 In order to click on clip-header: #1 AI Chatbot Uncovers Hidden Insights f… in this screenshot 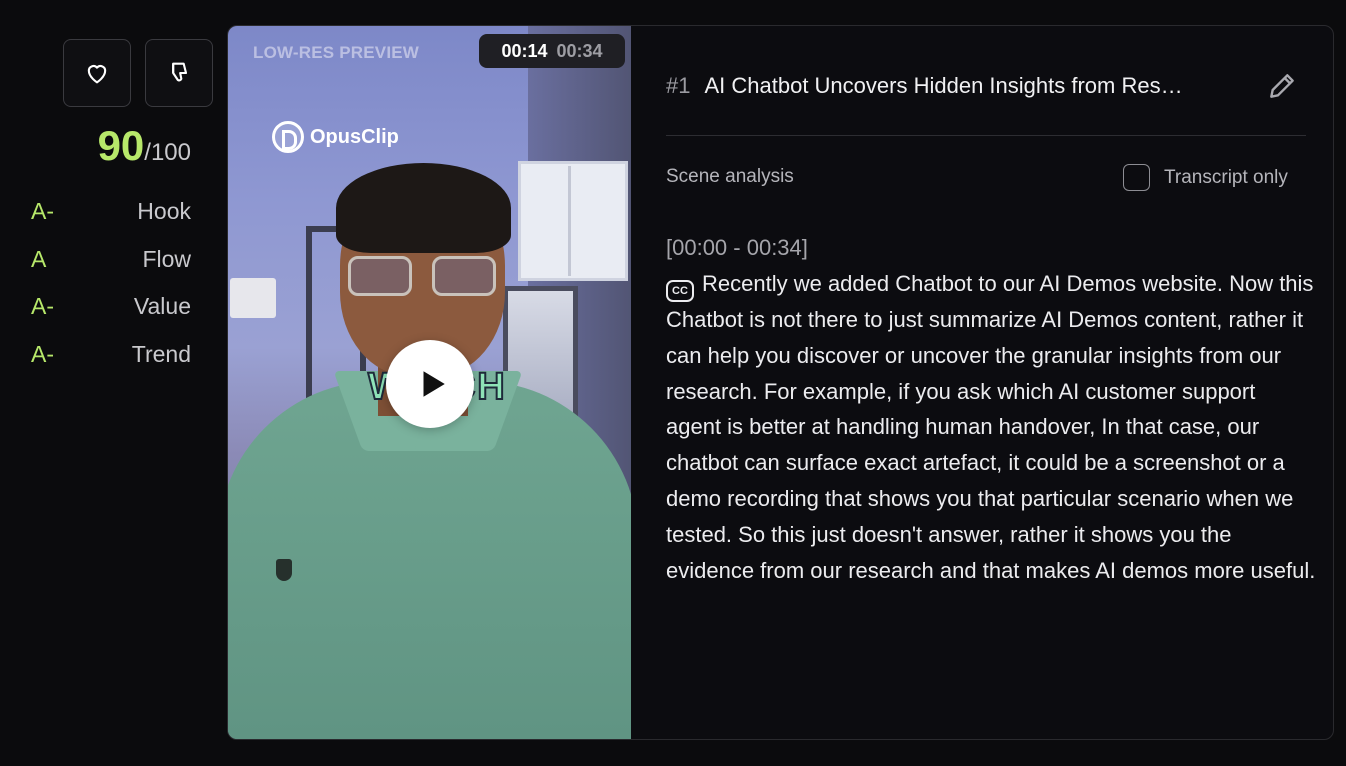, I will do `click(986, 86)`.